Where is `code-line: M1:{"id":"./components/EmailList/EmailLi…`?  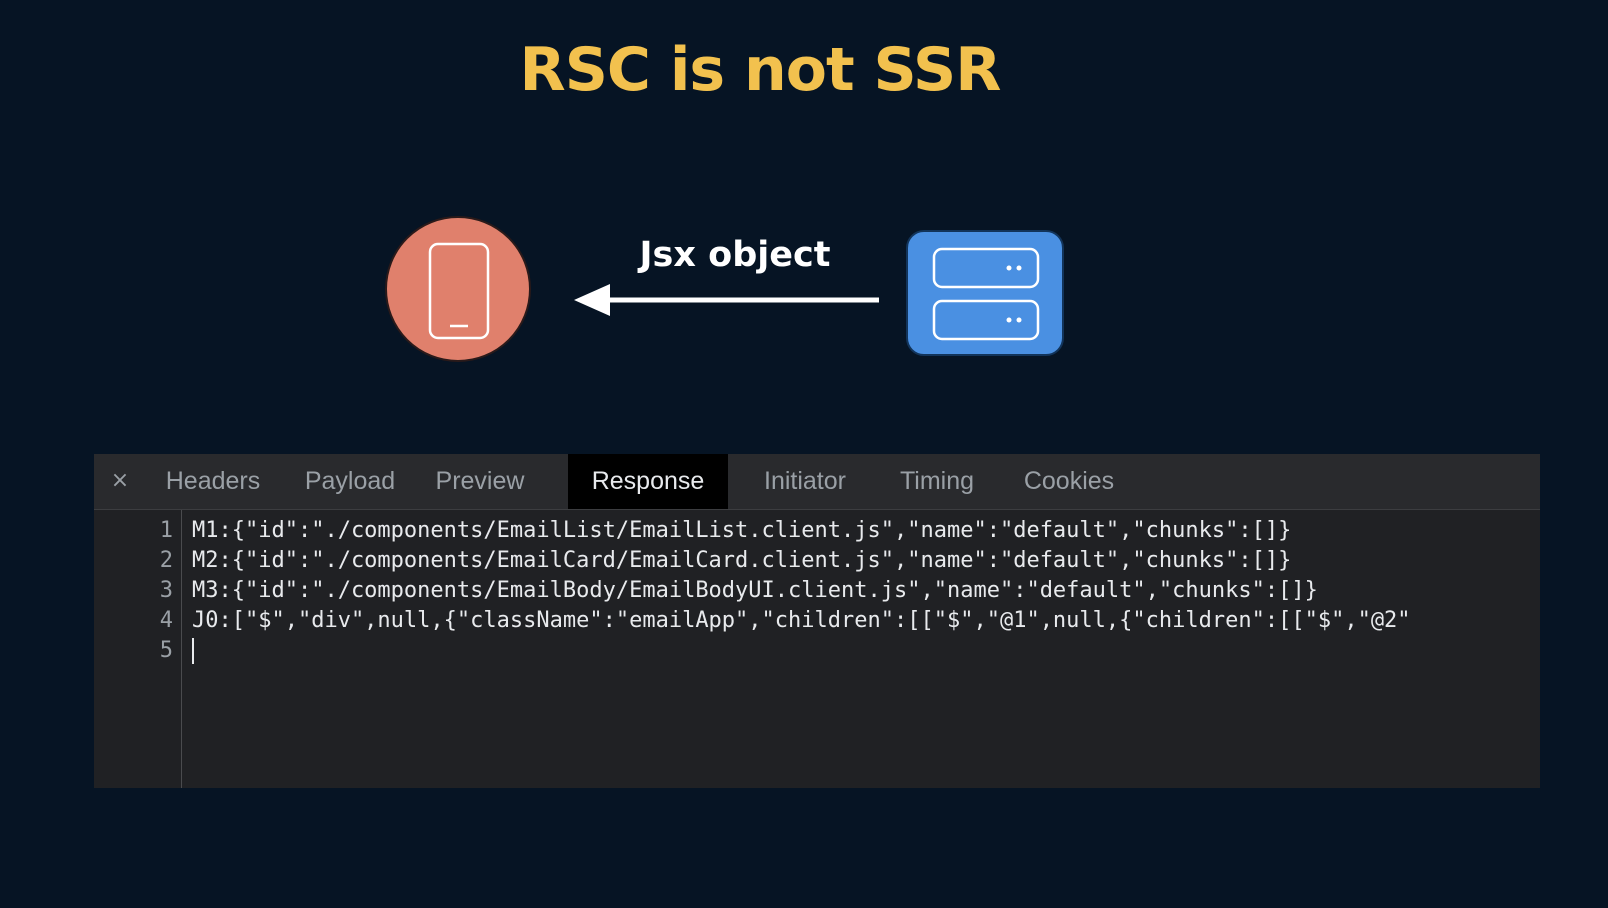 code-line: M1:{"id":"./components/EmailList/EmailLi… is located at coordinates (742, 530).